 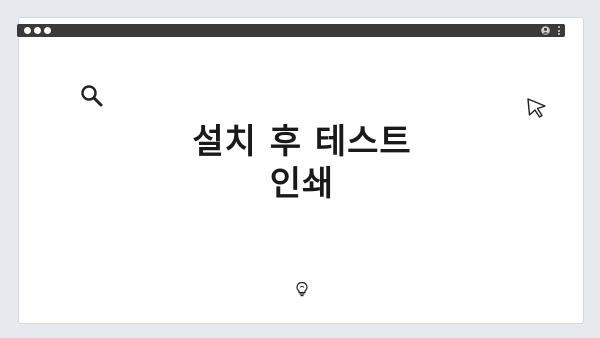 I want to click on profile-icon, so click(x=545, y=30).